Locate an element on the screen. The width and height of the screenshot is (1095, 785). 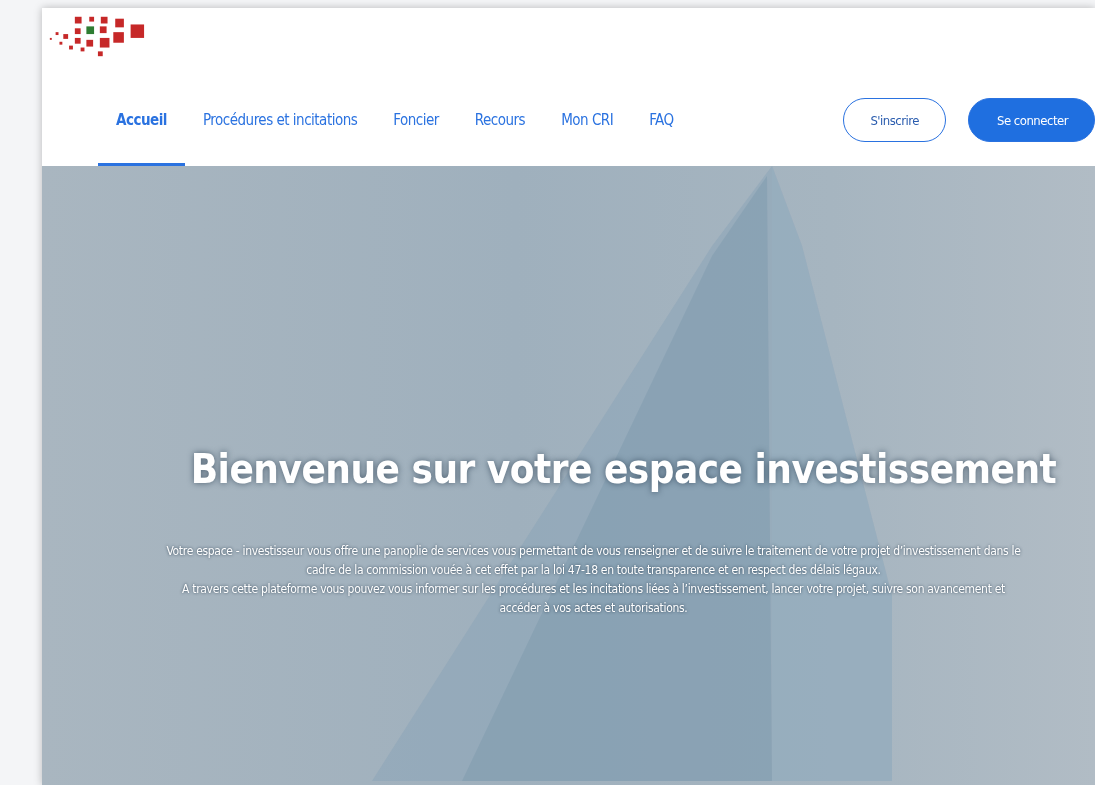
nav-tab: Mon CRI is located at coordinates (587, 120).